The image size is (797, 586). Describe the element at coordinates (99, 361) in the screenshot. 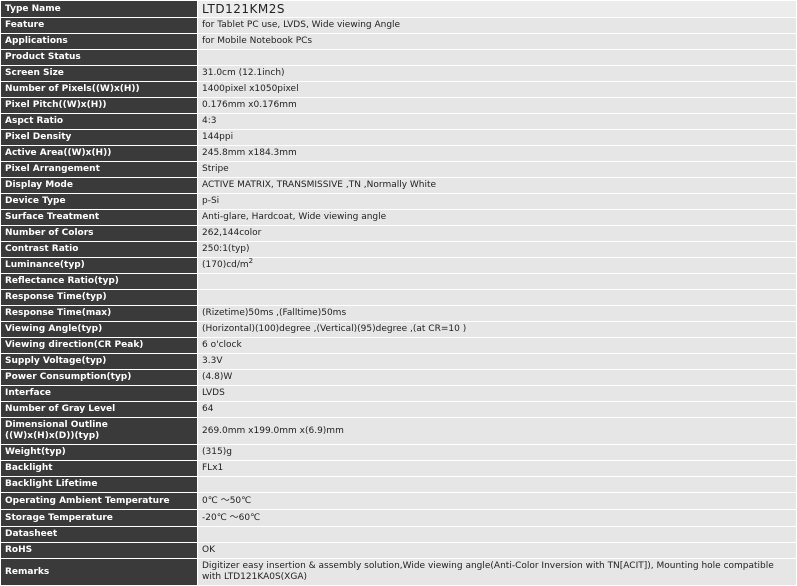

I see `spec-label: Supply Voltage(typ)` at that location.